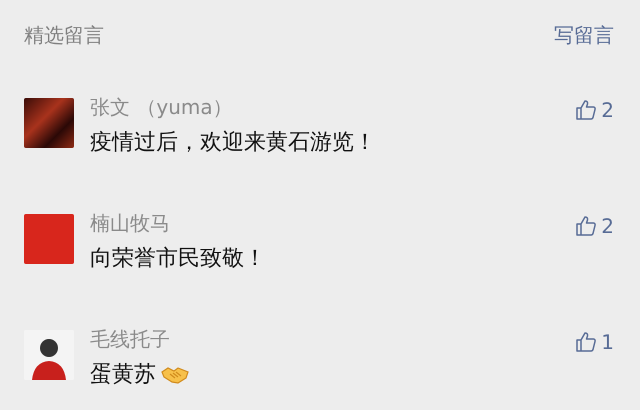 The height and width of the screenshot is (410, 640). What do you see at coordinates (130, 339) in the screenshot?
I see `commenter-name: 毛线托子` at bounding box center [130, 339].